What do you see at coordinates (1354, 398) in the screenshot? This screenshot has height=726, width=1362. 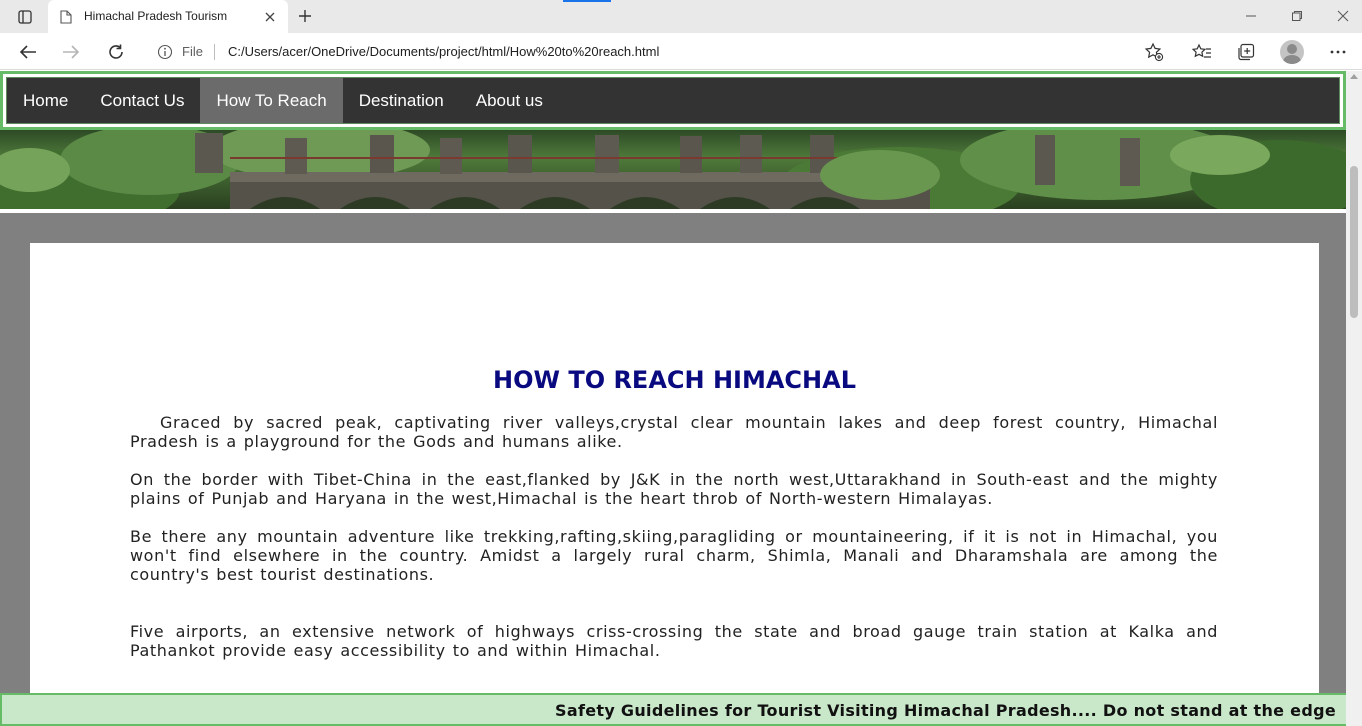 I see `page-scrollbar` at bounding box center [1354, 398].